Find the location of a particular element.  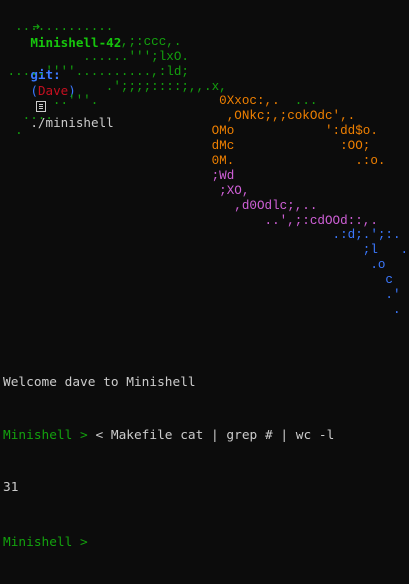

ascii-art-line: .' is located at coordinates (204, 295).